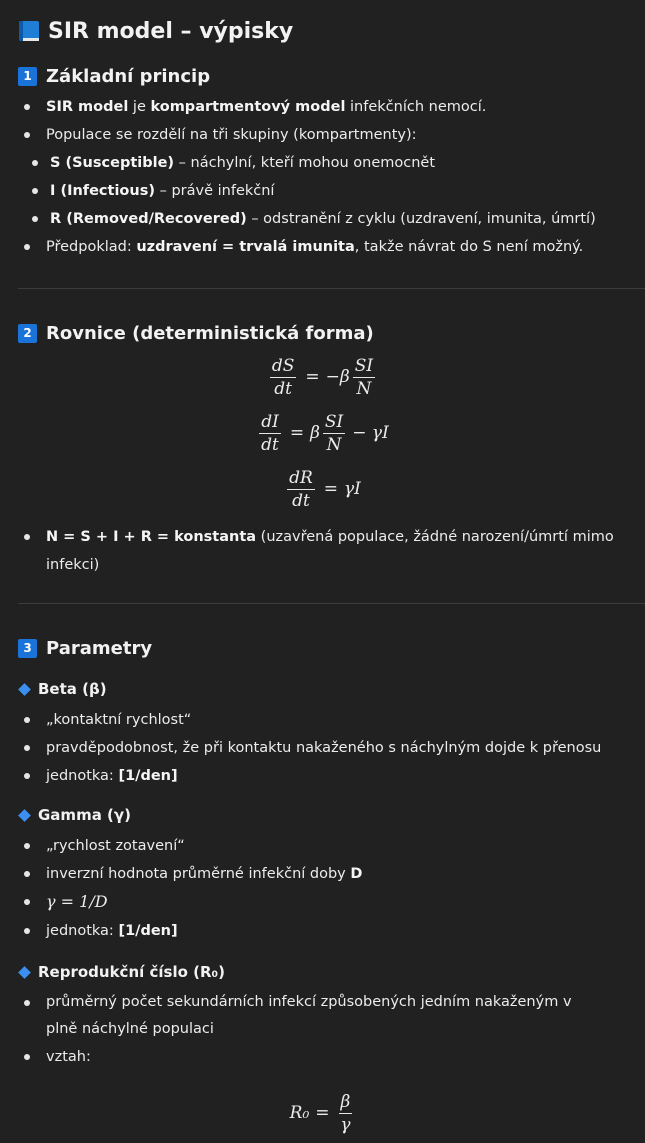 The width and height of the screenshot is (645, 1143). I want to click on section-3-title: Parametry, so click(99, 648).